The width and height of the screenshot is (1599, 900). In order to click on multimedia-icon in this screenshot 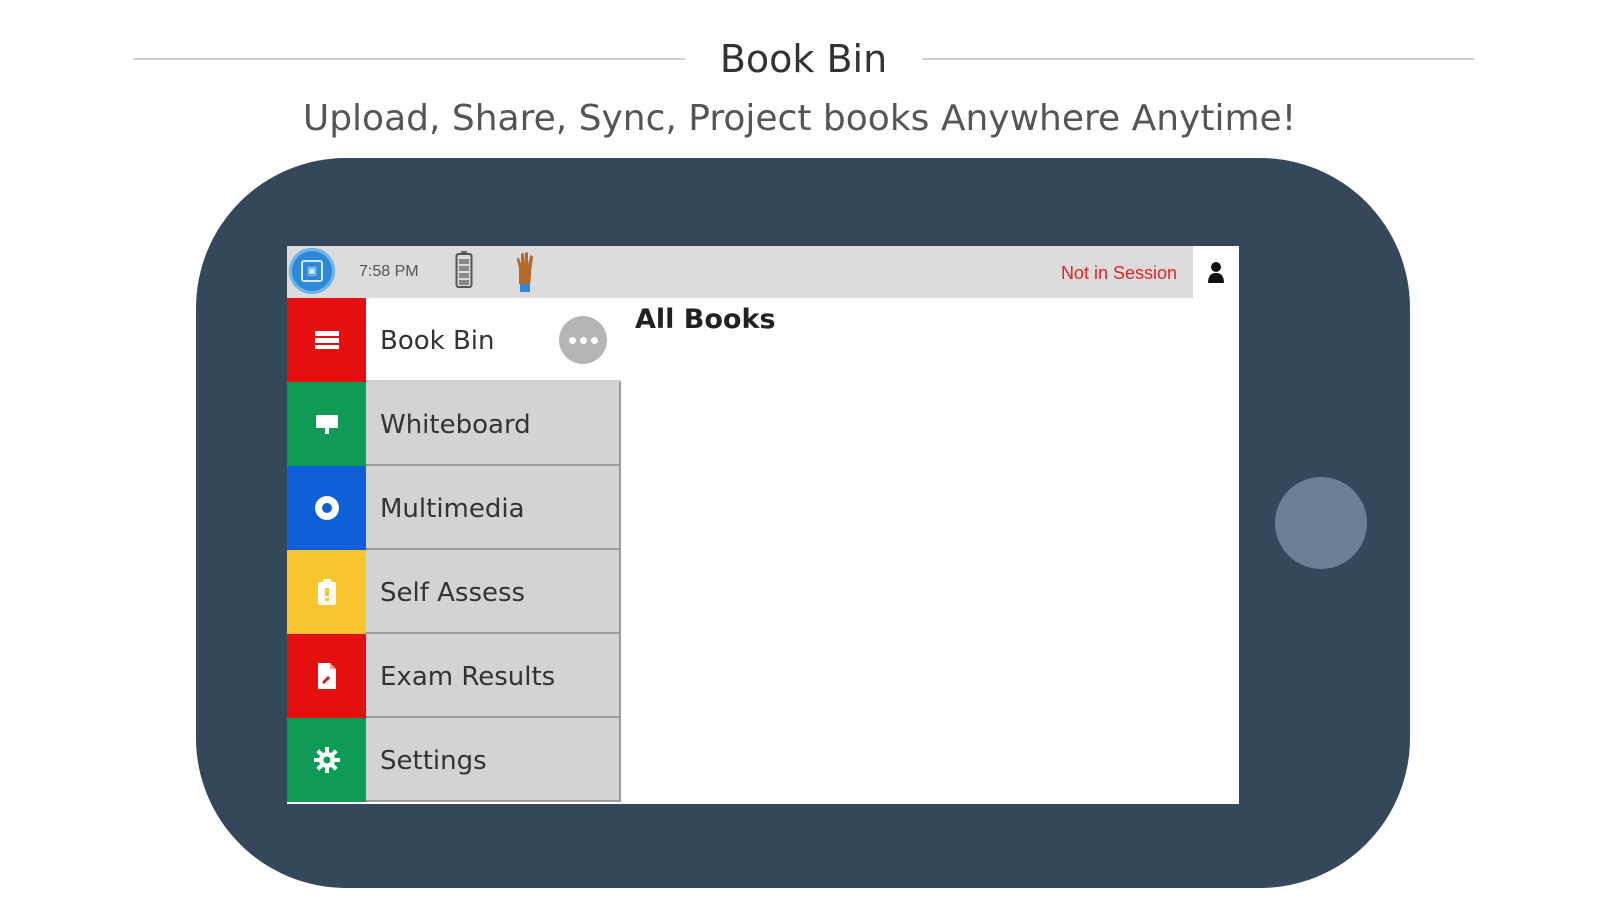, I will do `click(326, 508)`.